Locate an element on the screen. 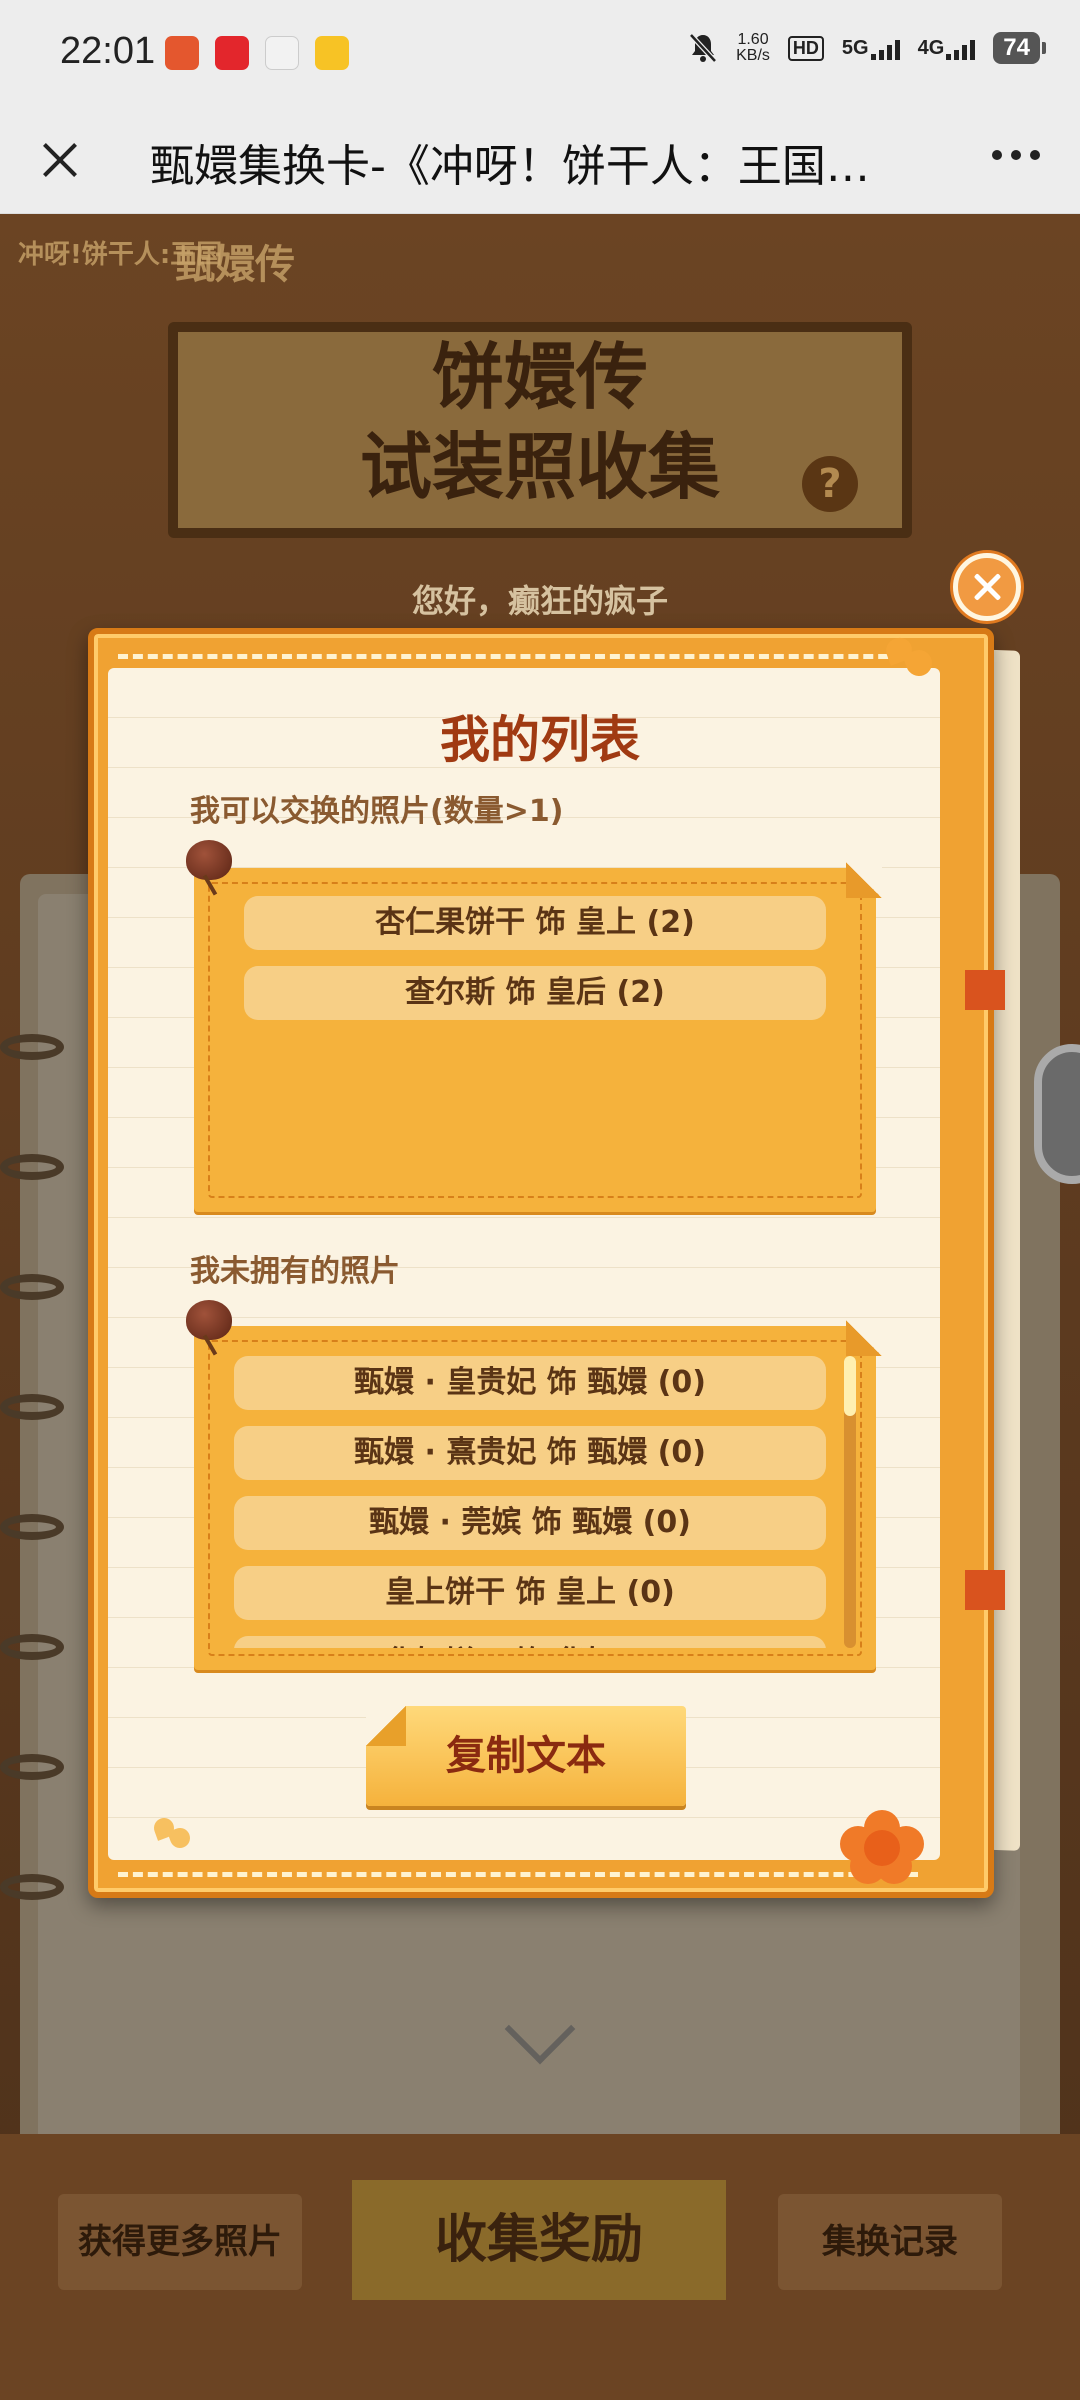 This screenshot has width=1080, height=2400. close-icon is located at coordinates (60, 160).